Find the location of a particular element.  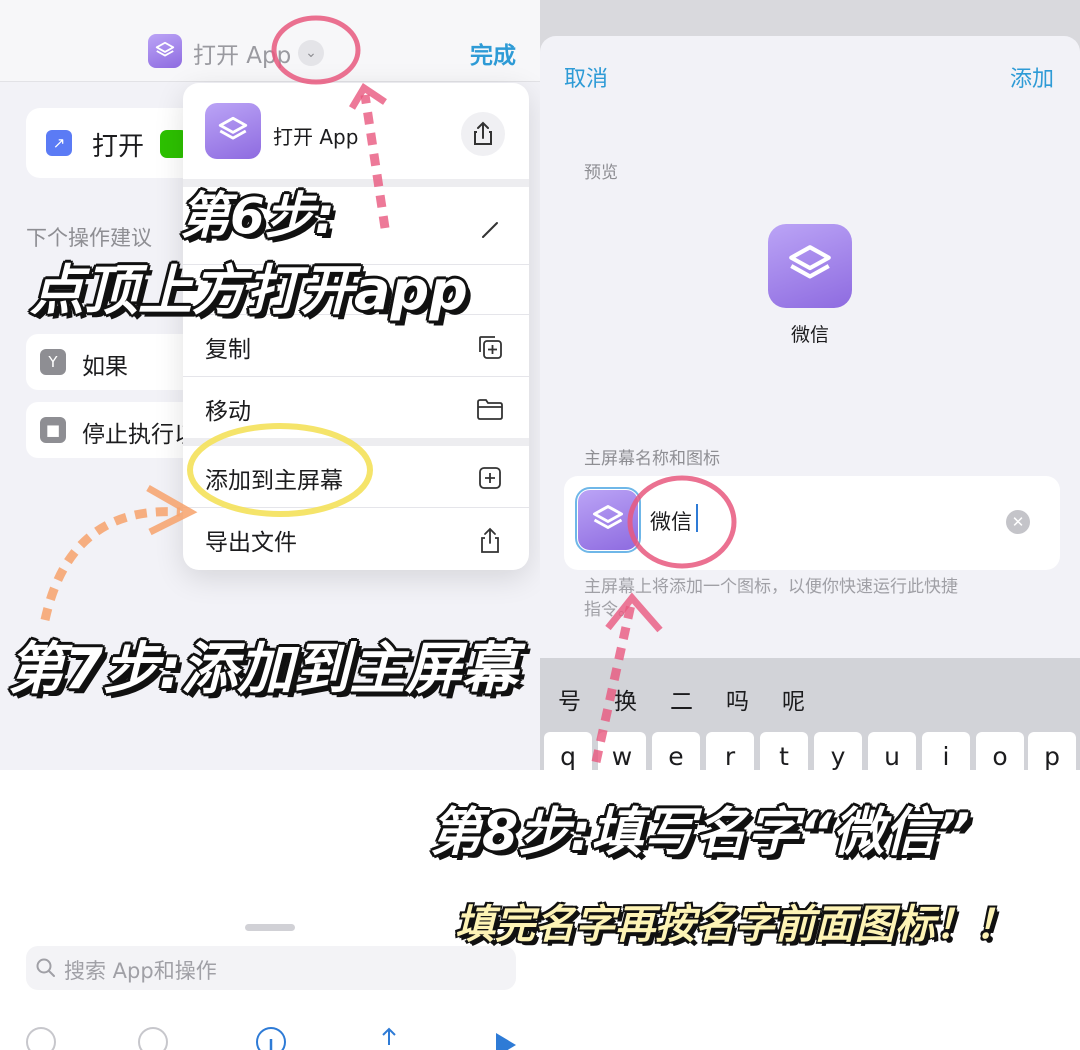

add-square-icon is located at coordinates (490, 478).